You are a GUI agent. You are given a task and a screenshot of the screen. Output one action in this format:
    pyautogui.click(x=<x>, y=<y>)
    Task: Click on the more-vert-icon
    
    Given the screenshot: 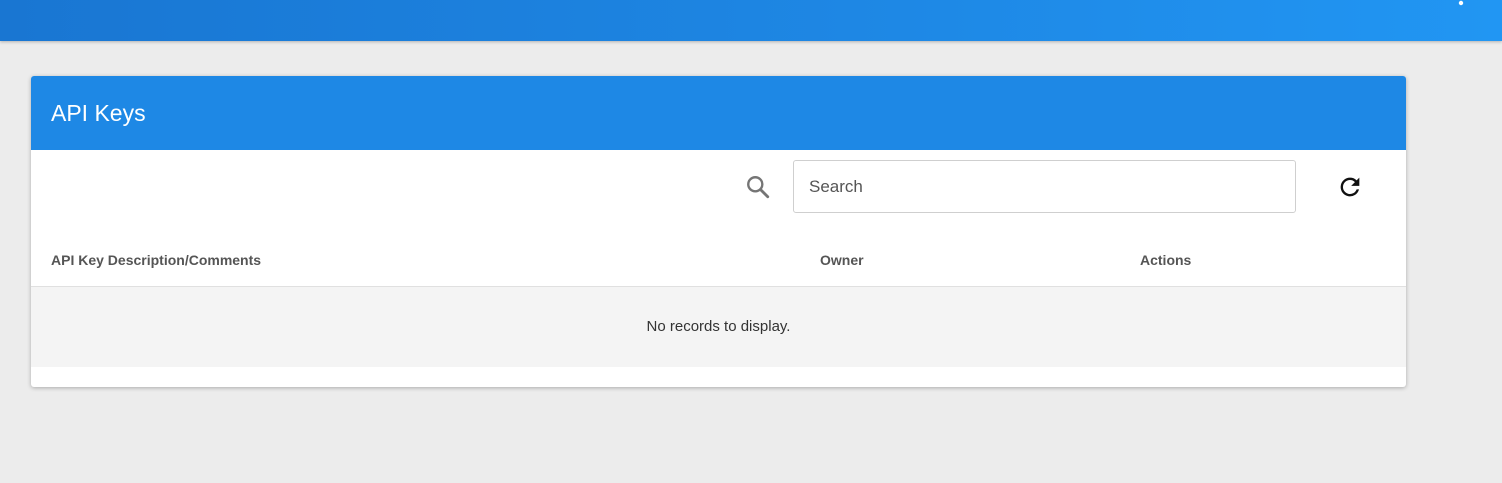 What is the action you would take?
    pyautogui.click(x=1461, y=3)
    